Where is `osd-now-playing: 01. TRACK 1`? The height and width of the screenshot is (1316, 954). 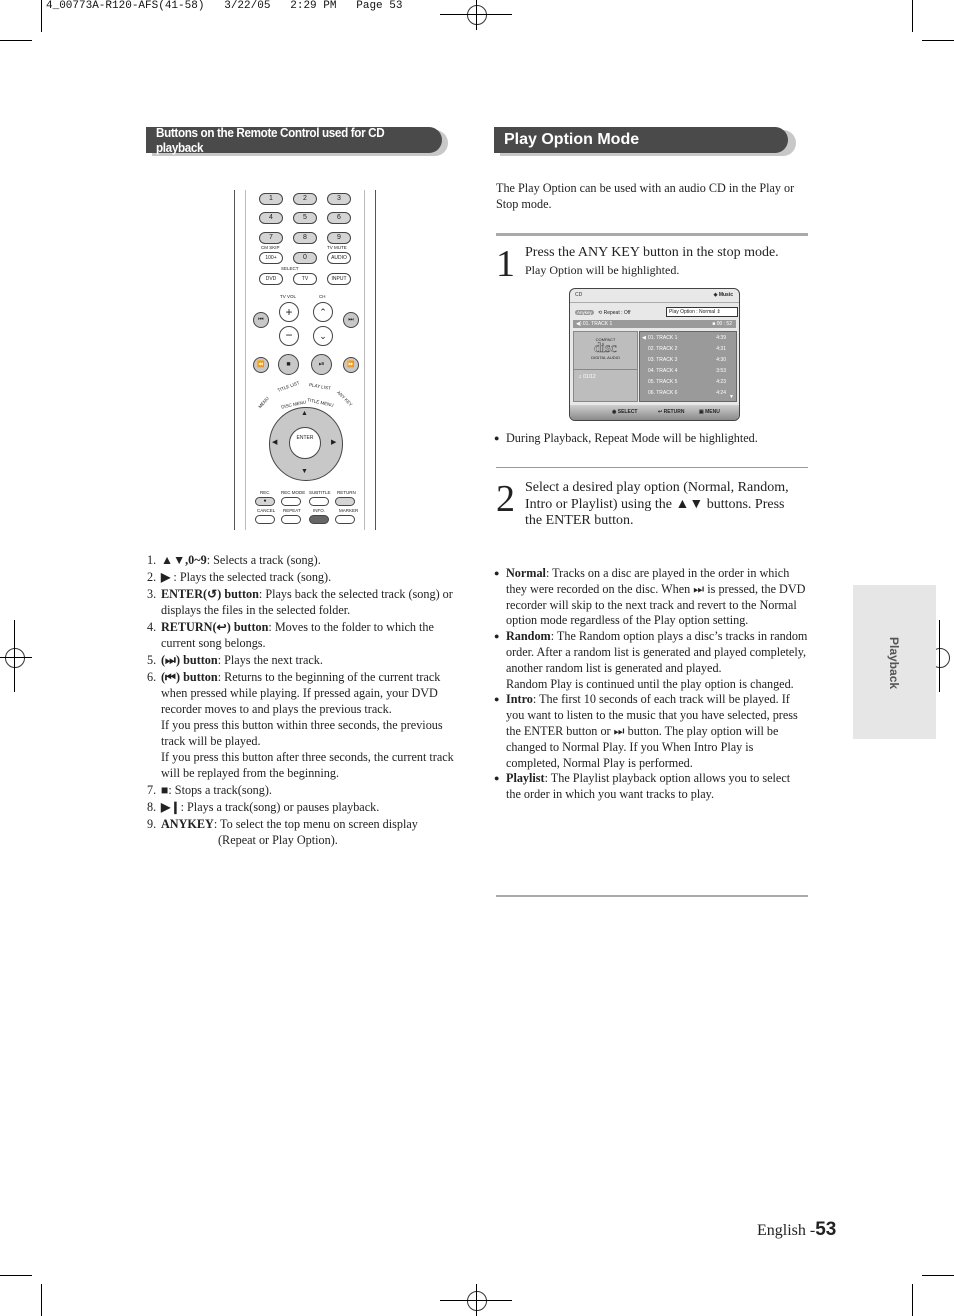 osd-now-playing: 01. TRACK 1 is located at coordinates (597, 324).